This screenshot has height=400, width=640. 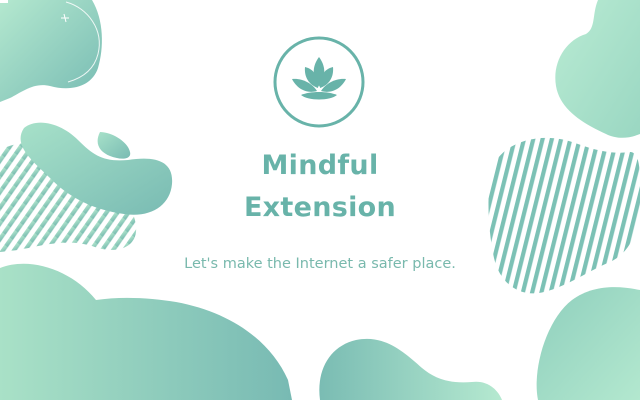 I want to click on title-line-1: Mindful, so click(x=320, y=165).